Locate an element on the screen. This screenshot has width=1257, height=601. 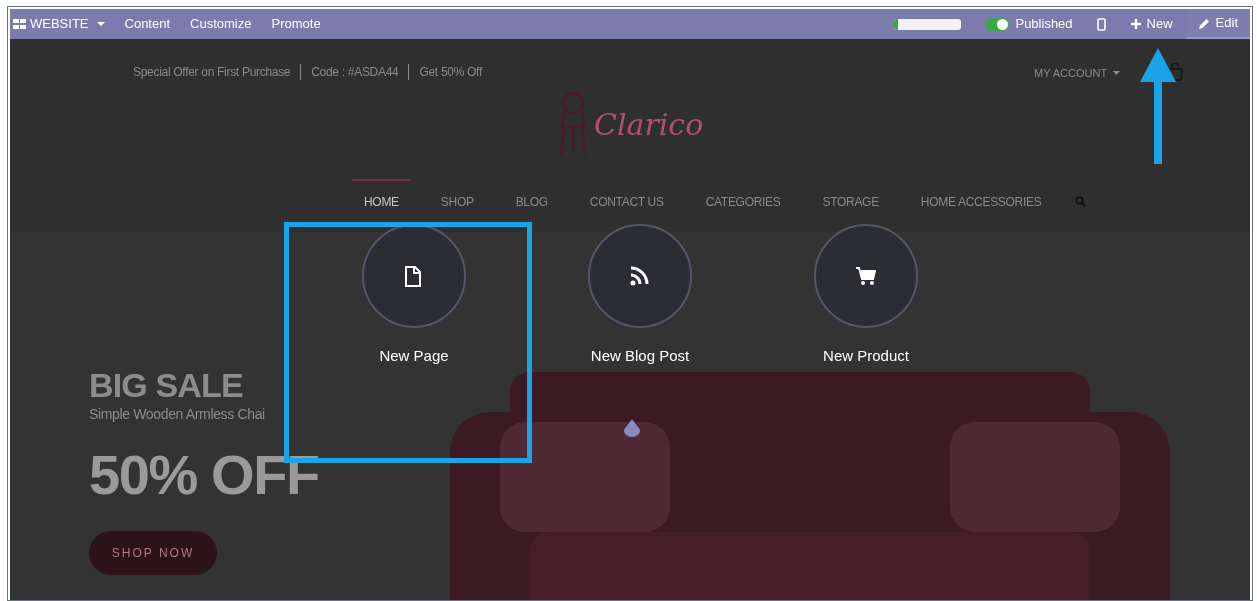
promo-text: Special Offer on First Purchase is located at coordinates (212, 72).